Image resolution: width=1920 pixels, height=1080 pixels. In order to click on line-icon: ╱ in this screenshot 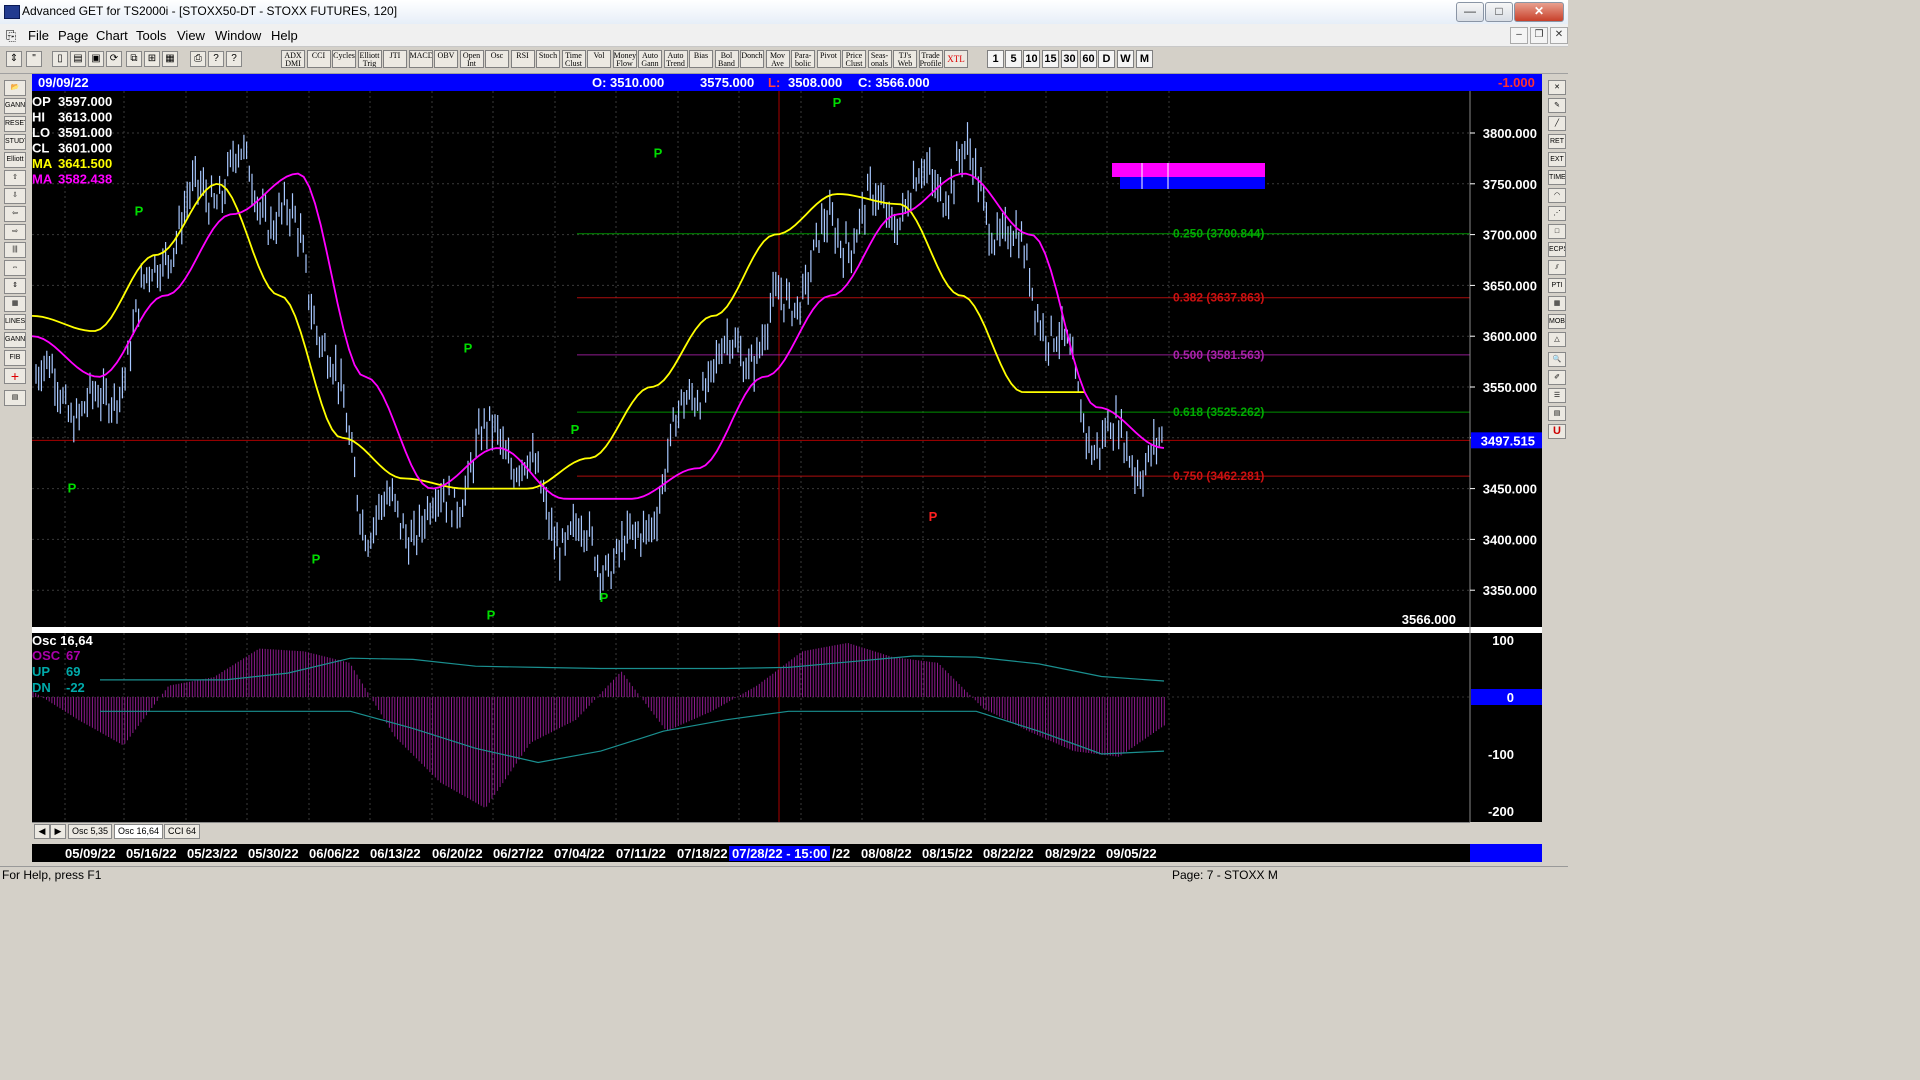, I will do `click(1557, 123)`.